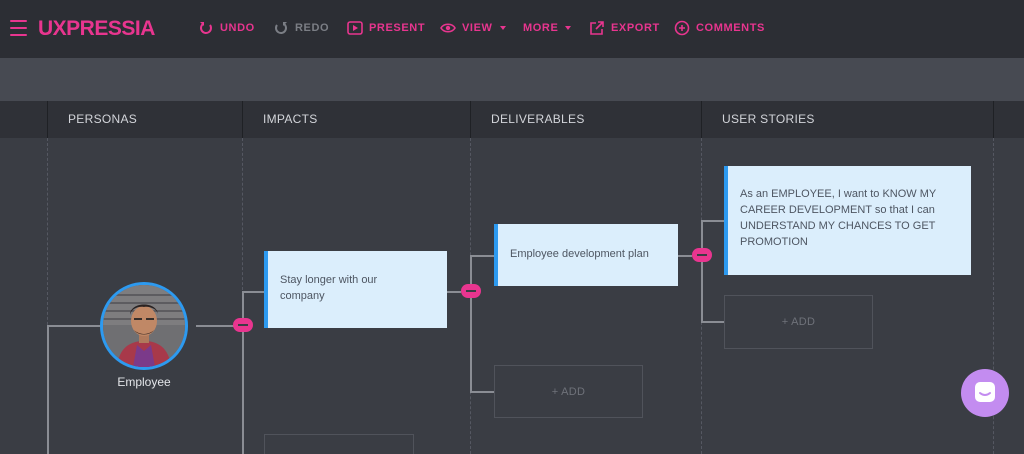  I want to click on impact-card-line: company, so click(302, 296).